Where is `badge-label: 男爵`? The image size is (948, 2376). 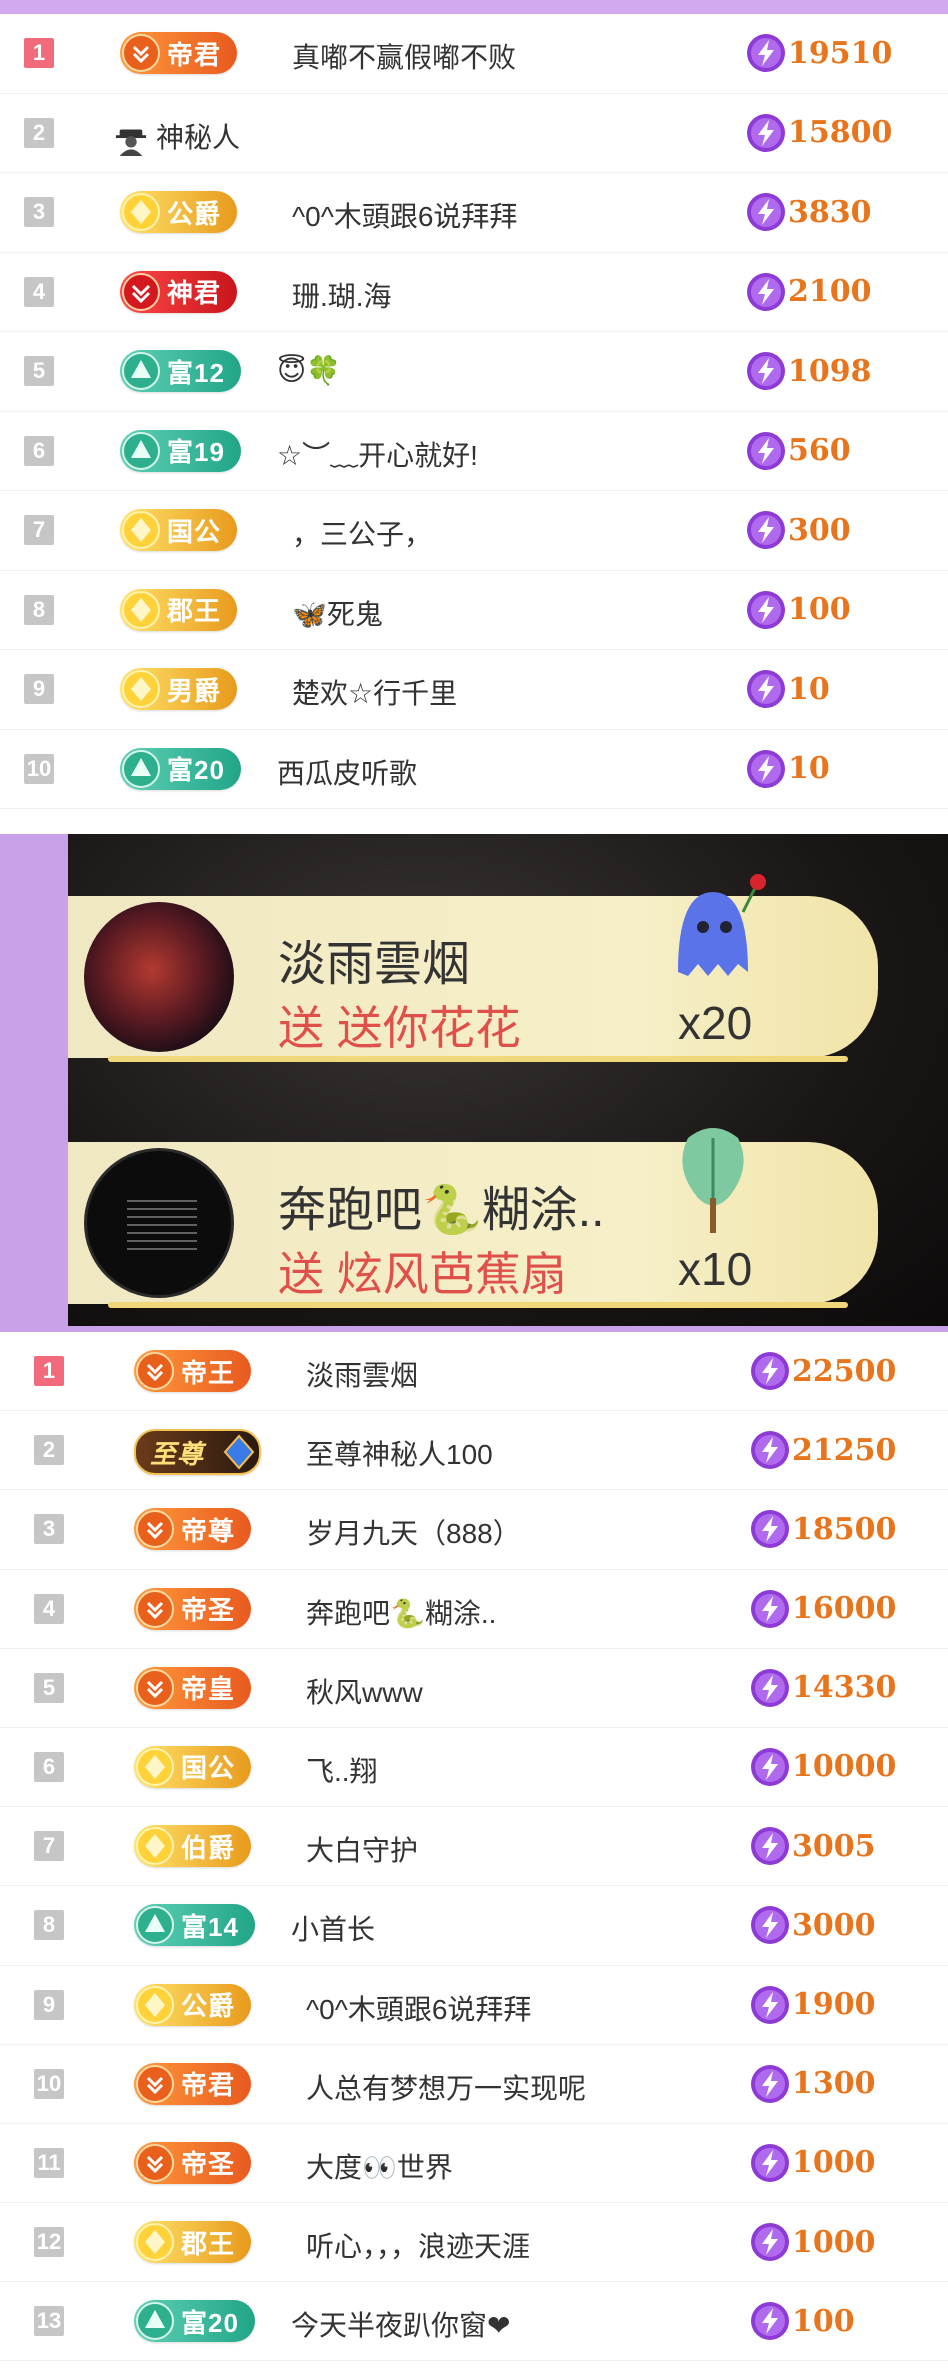 badge-label: 男爵 is located at coordinates (194, 690).